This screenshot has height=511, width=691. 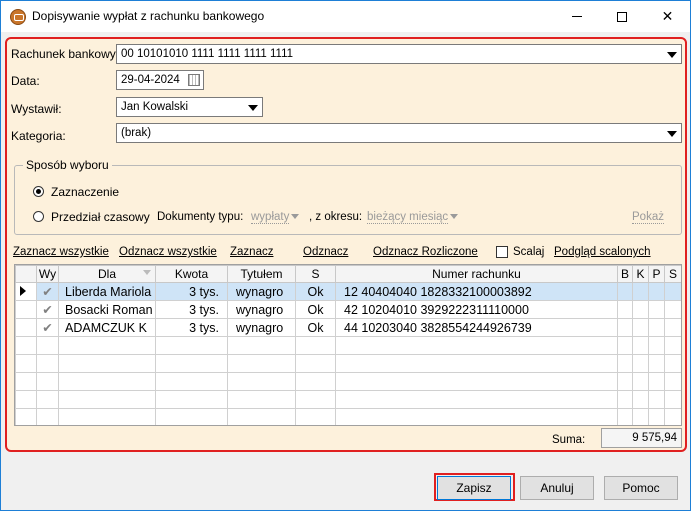 What do you see at coordinates (640, 274) in the screenshot?
I see `header-k: K` at bounding box center [640, 274].